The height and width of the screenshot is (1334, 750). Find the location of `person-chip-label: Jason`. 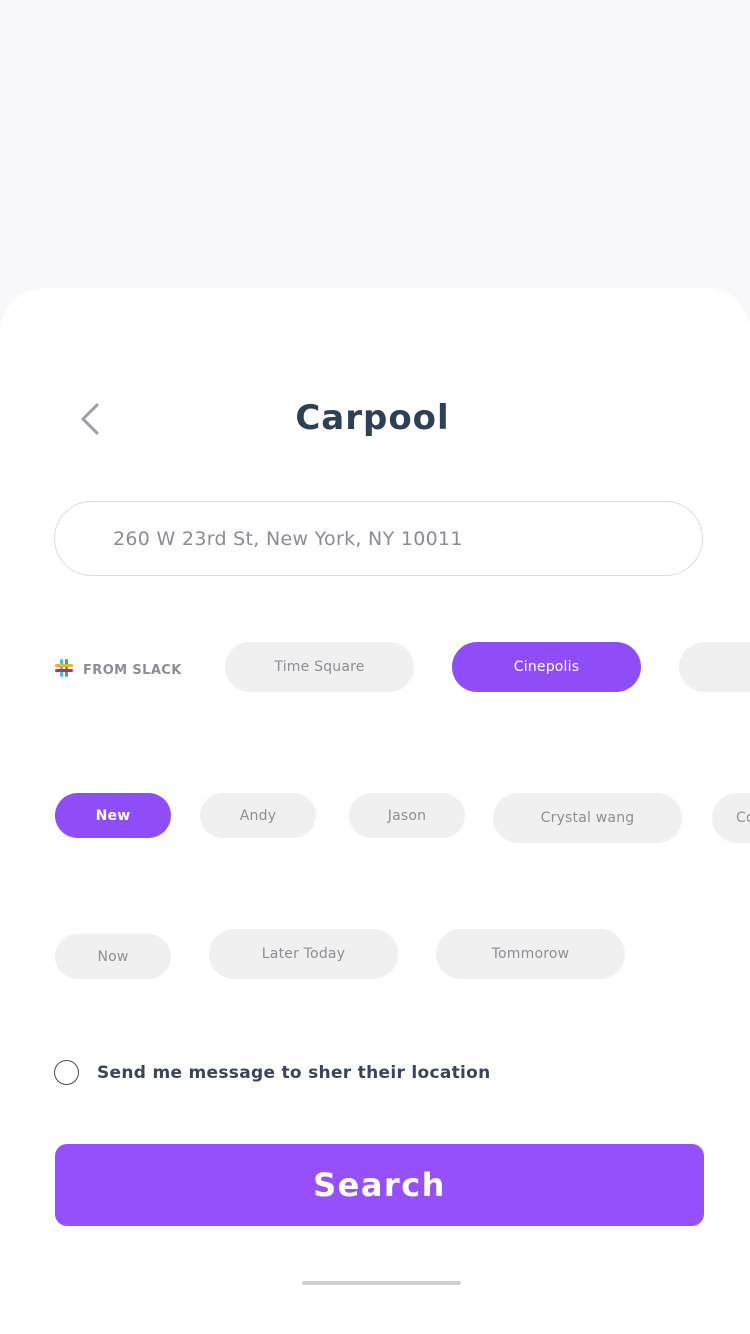

person-chip-label: Jason is located at coordinates (407, 815).